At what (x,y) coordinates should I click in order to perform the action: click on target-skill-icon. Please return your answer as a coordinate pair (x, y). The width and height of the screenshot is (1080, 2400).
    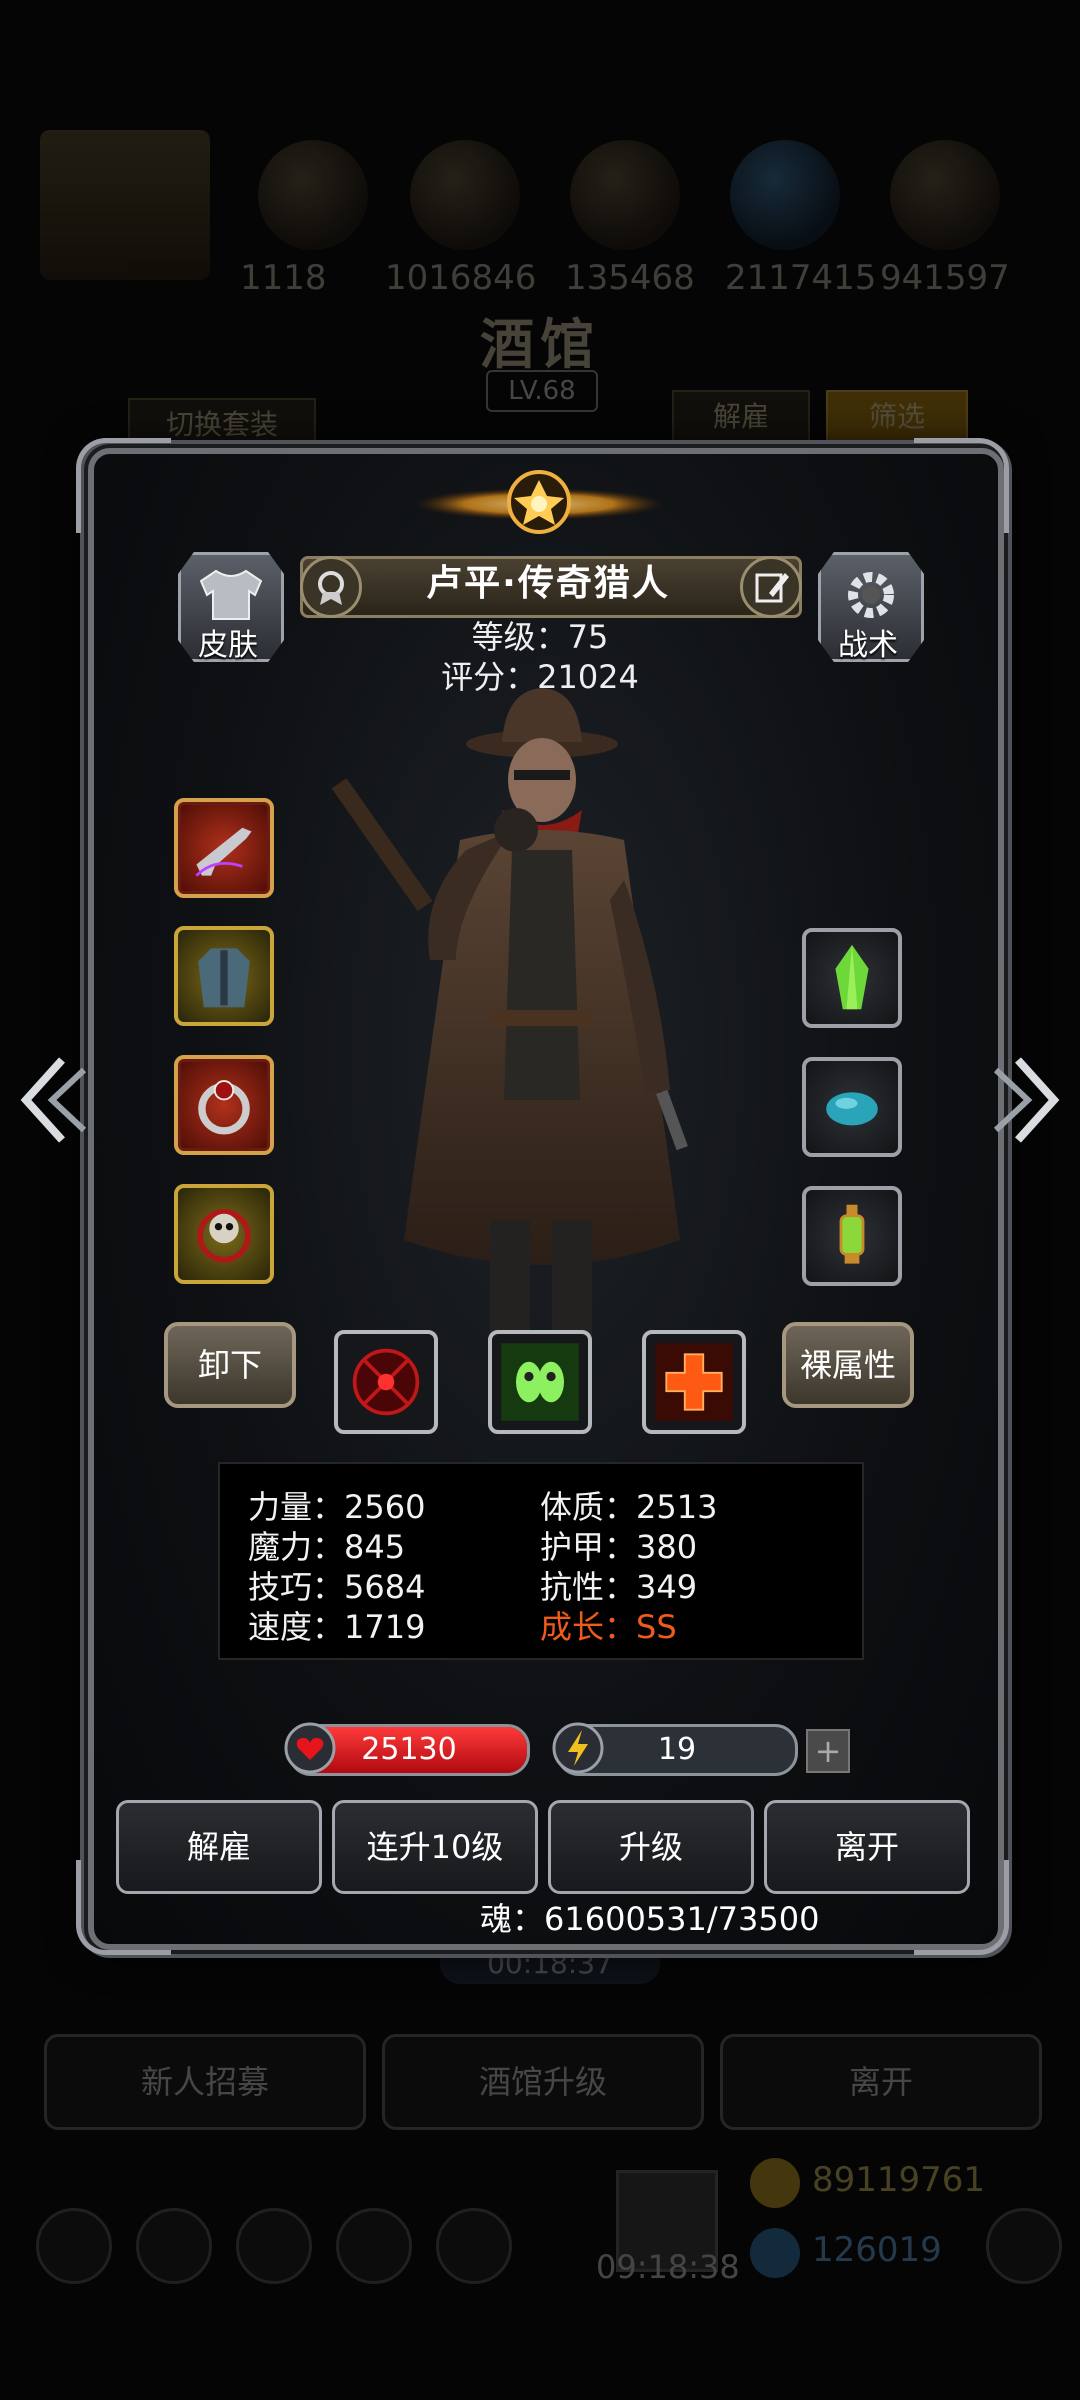
    Looking at the image, I should click on (386, 1382).